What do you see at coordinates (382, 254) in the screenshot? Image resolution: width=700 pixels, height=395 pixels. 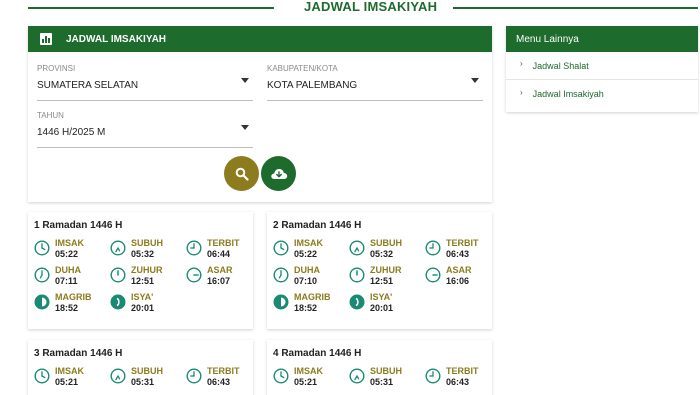 I see `prayer-time-value: 05:32` at bounding box center [382, 254].